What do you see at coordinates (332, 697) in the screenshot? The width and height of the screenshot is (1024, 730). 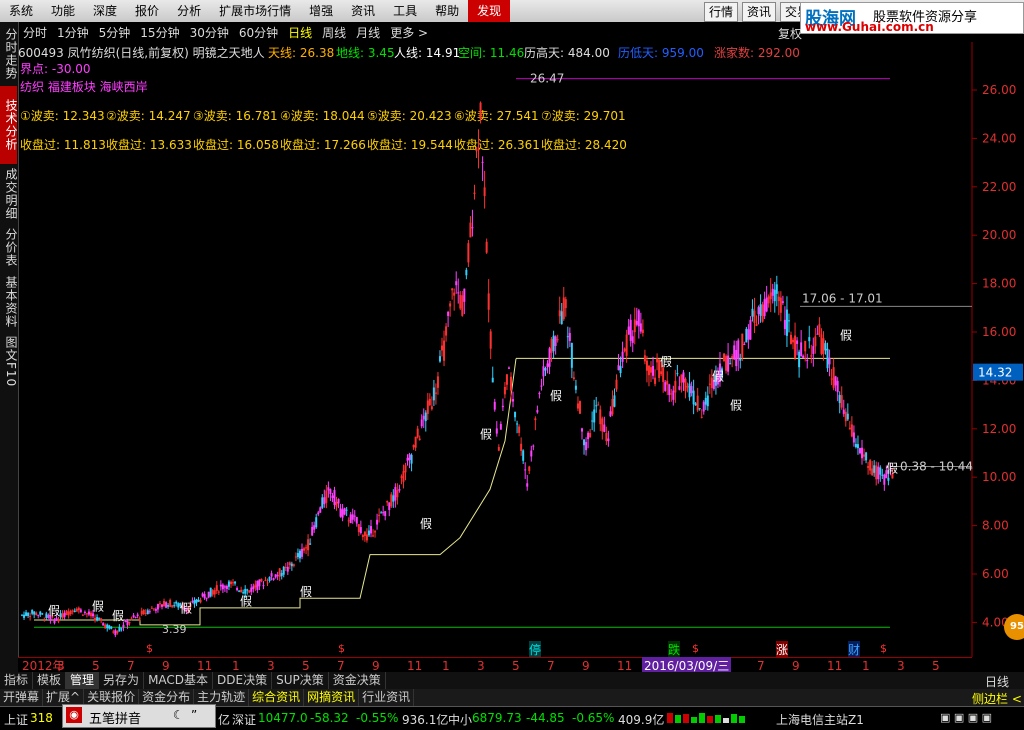 I see `tab-web-news: 网摘资讯` at bounding box center [332, 697].